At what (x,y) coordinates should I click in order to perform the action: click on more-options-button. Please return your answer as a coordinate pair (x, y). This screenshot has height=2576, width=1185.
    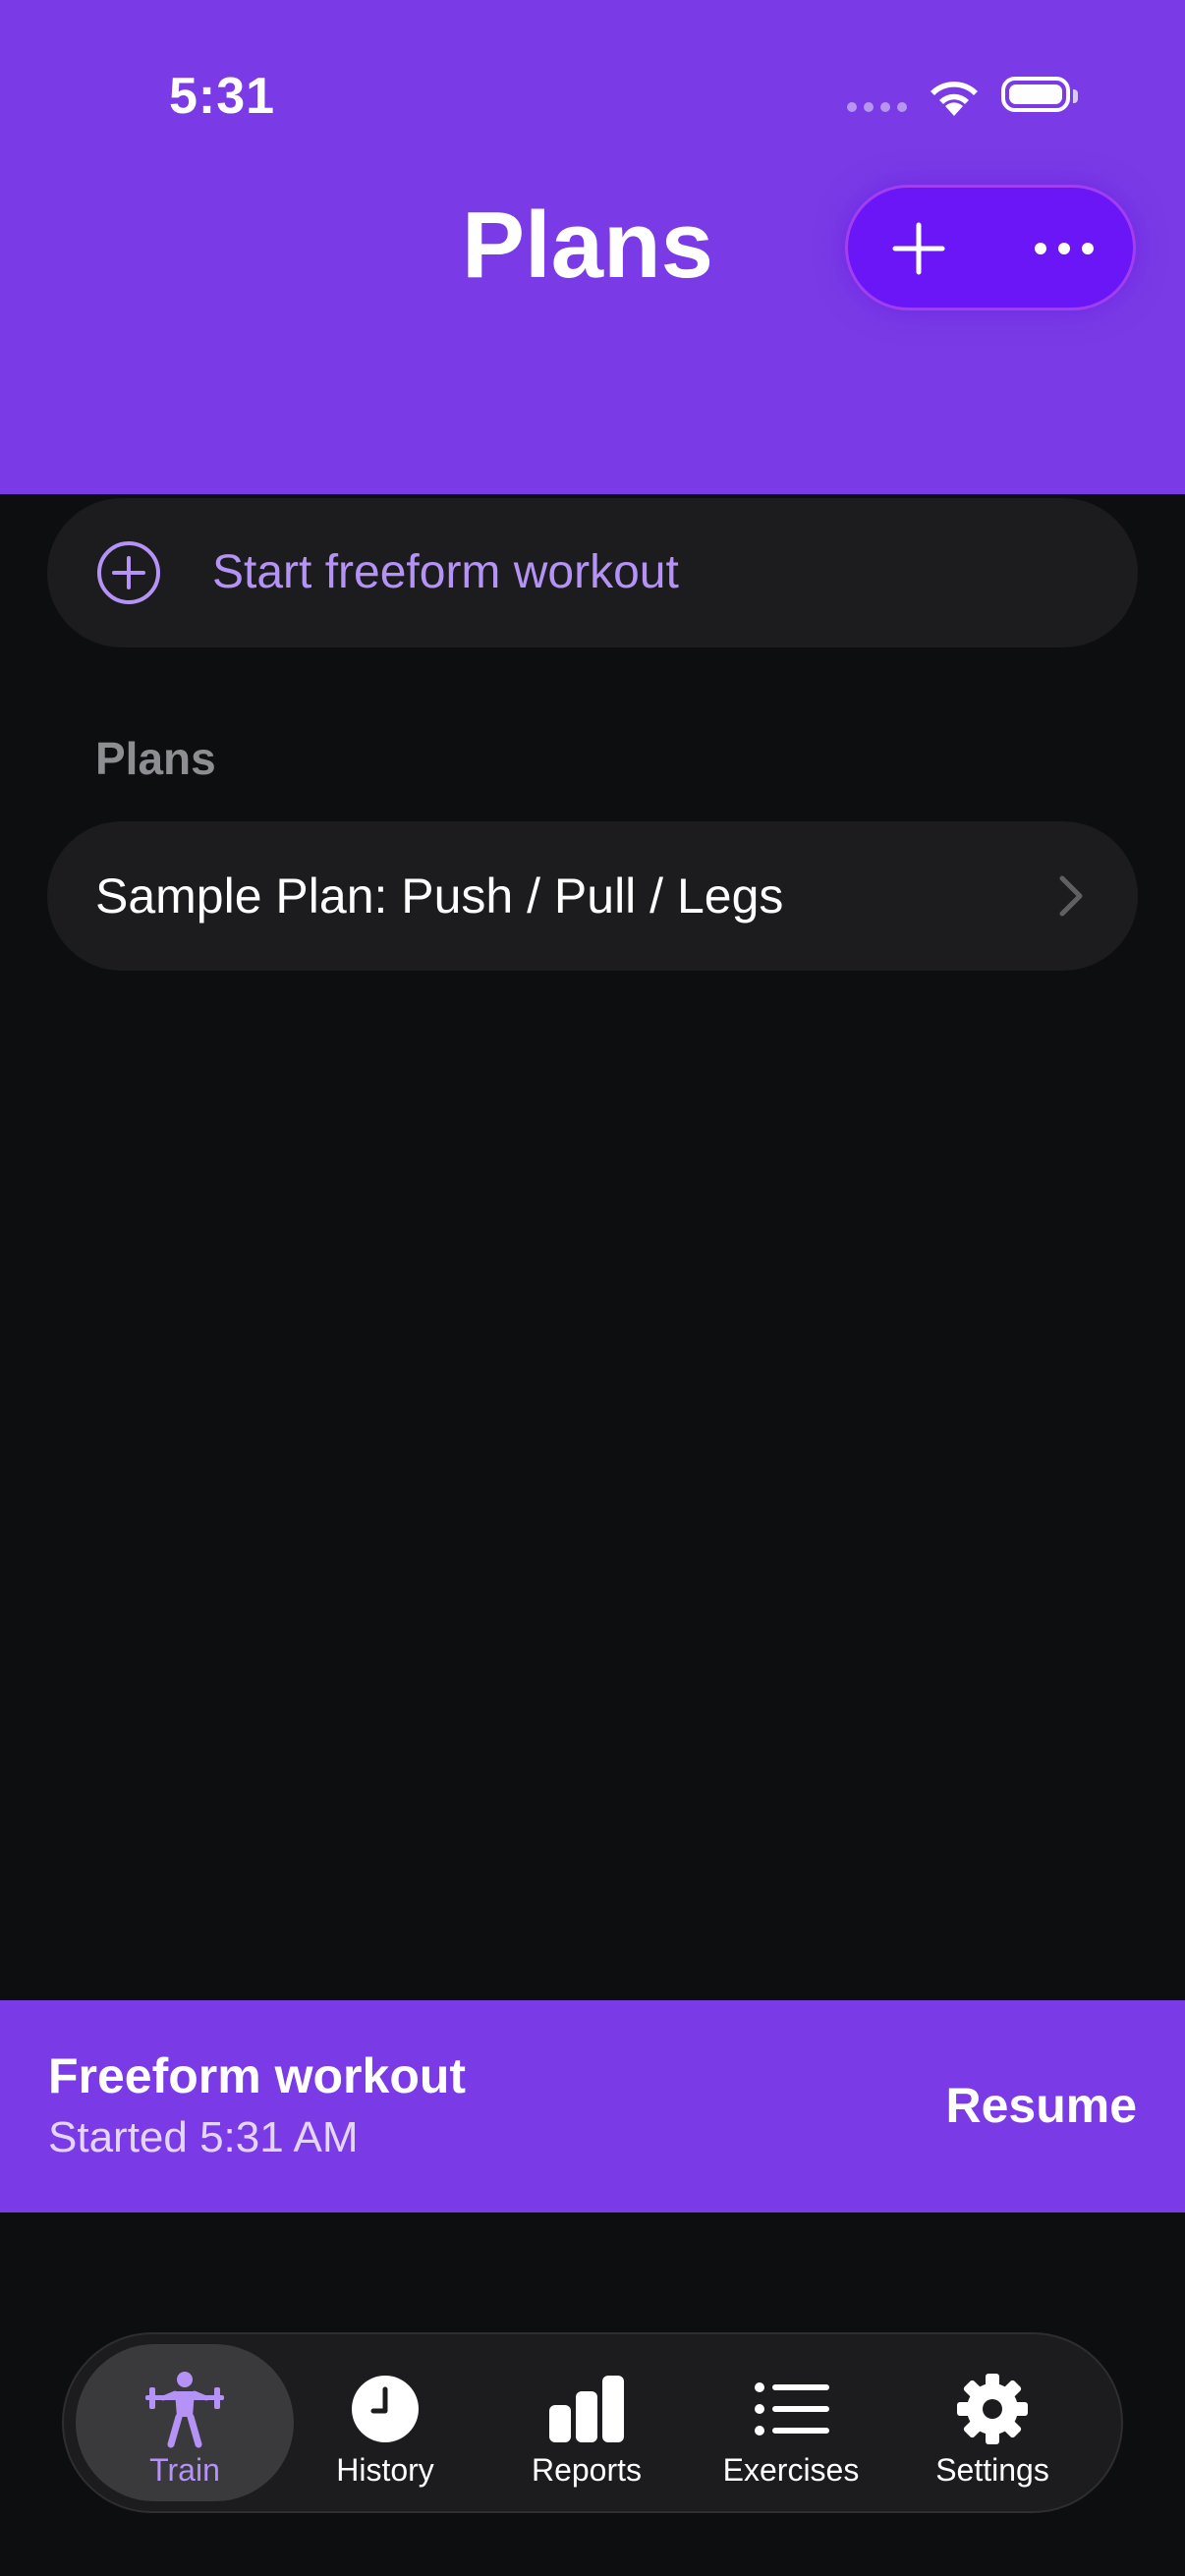
    Looking at the image, I should click on (1064, 248).